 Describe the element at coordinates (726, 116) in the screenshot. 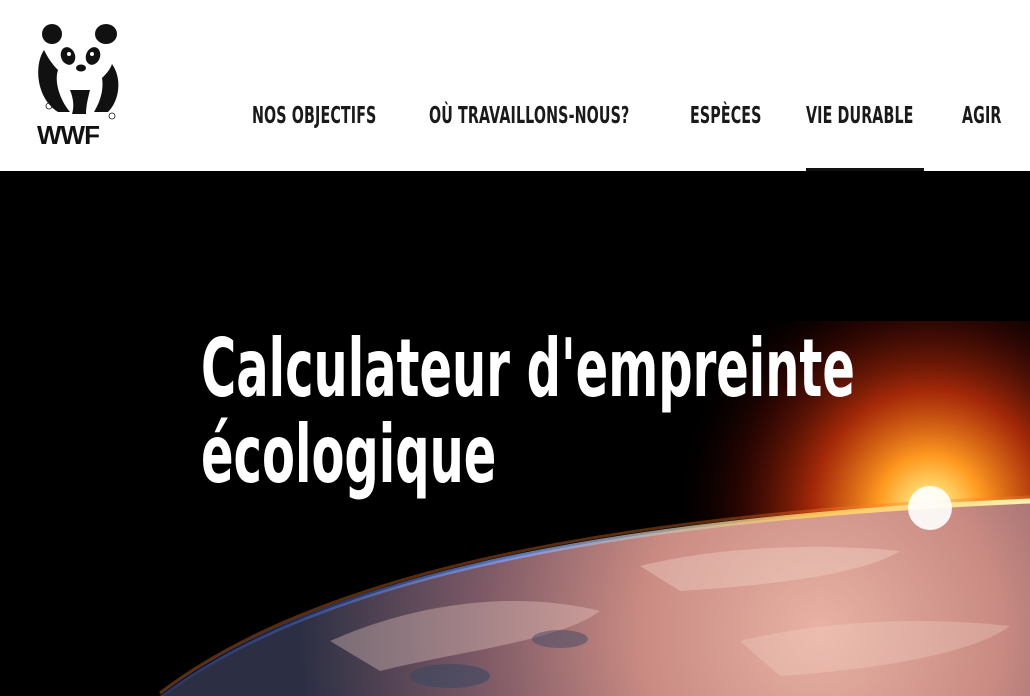

I see `nav-item-label: ESPÈCES` at that location.